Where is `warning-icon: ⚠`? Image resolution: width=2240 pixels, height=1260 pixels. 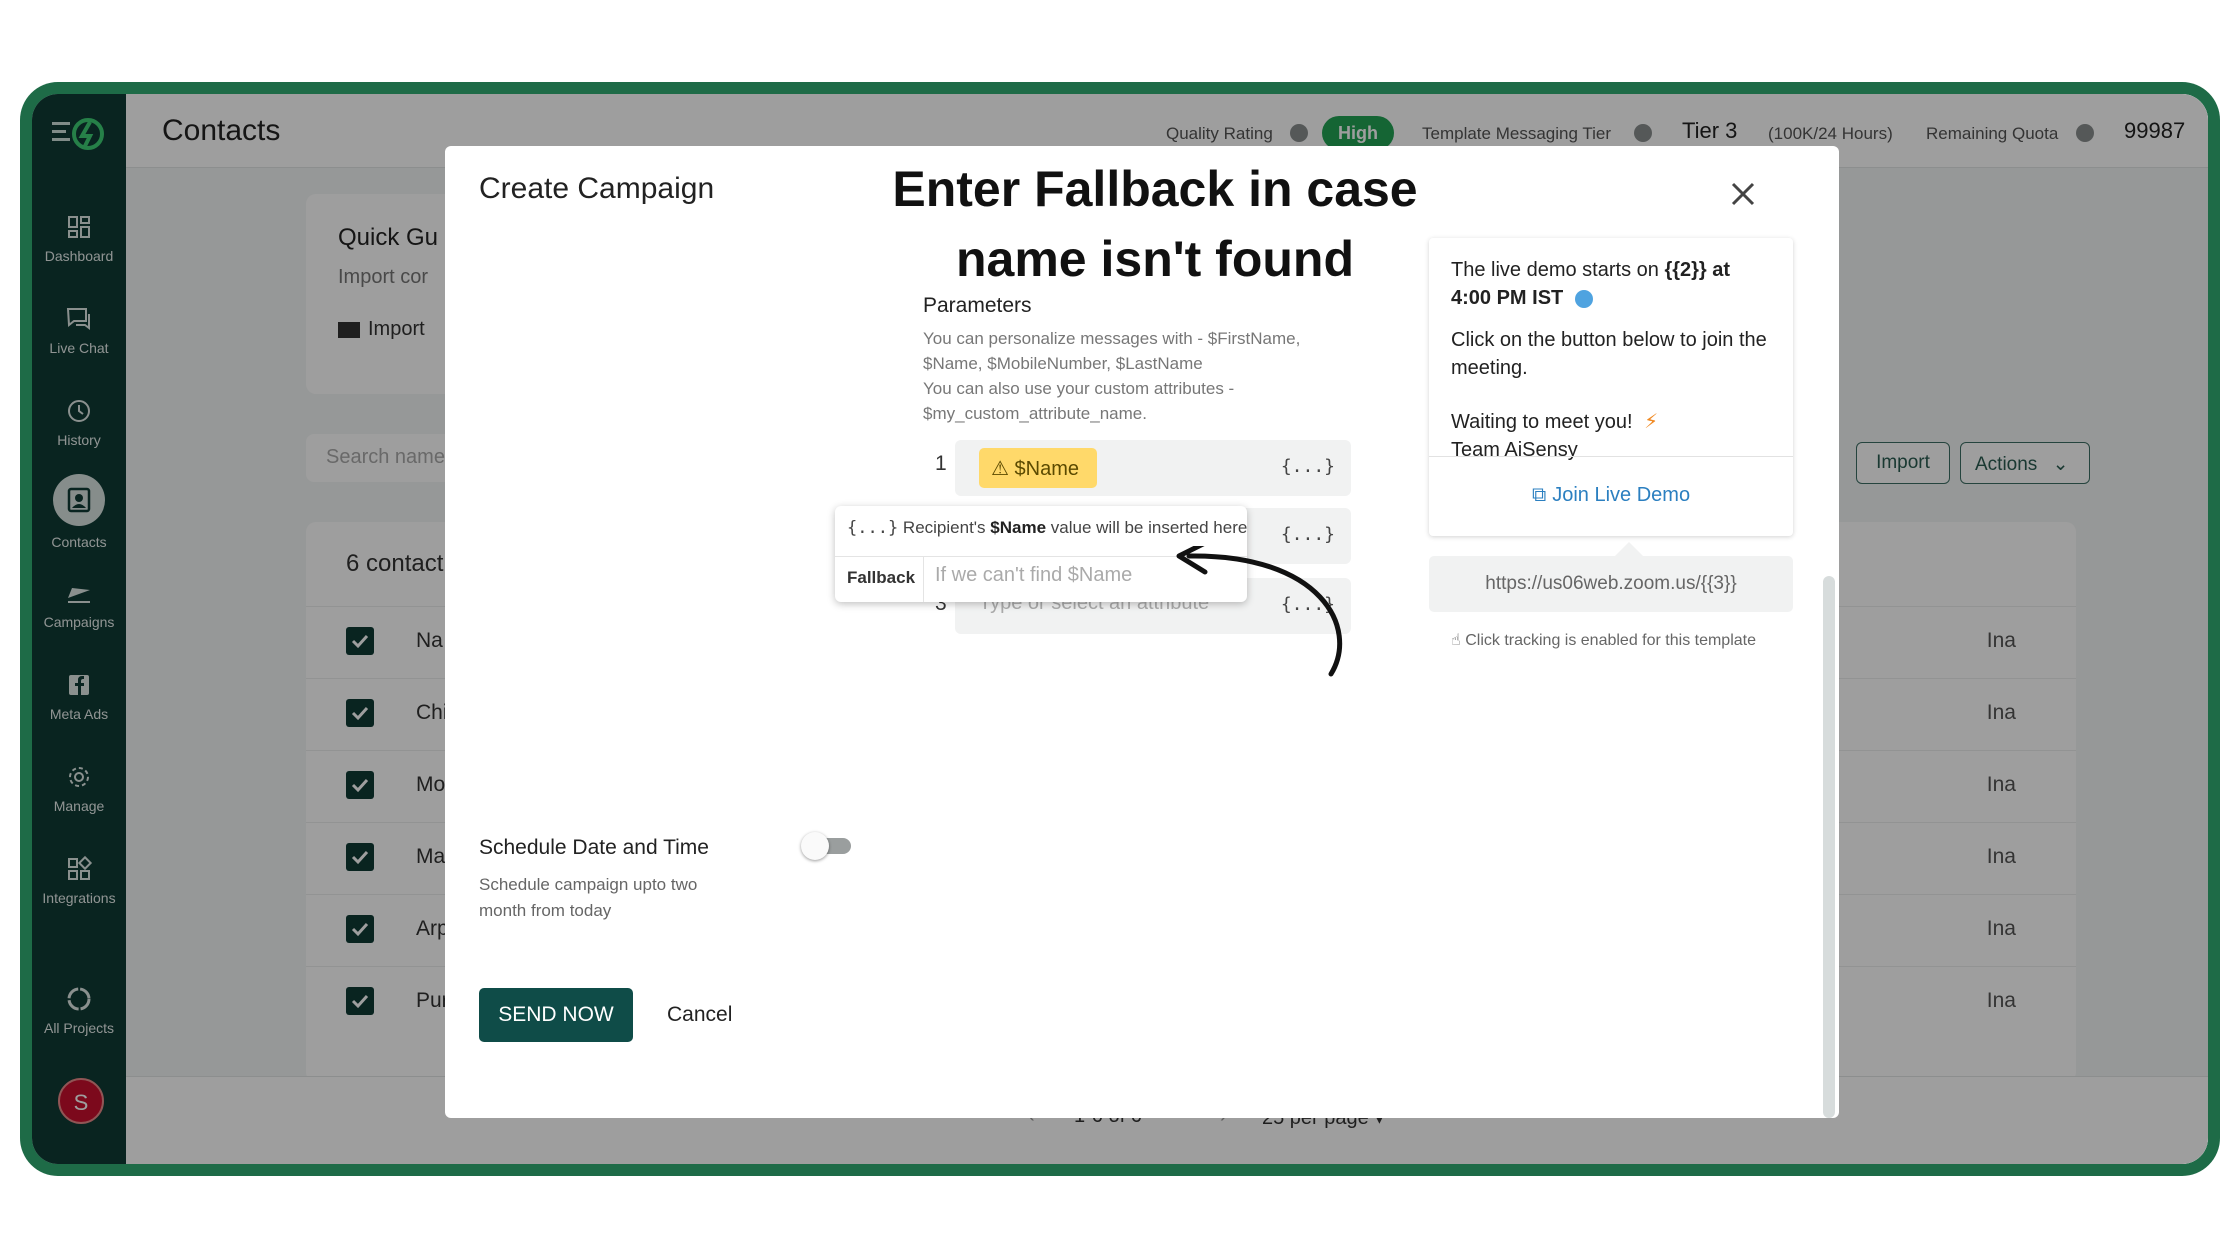 warning-icon: ⚠ is located at coordinates (1000, 469).